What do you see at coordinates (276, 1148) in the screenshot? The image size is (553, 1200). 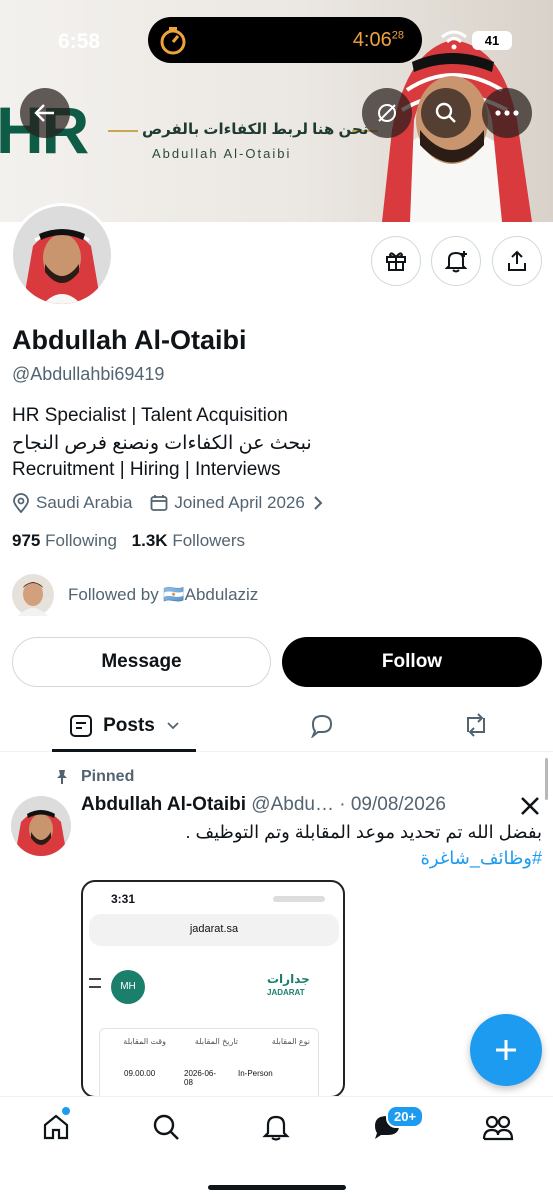 I see `bottom-navigation: 20+` at bounding box center [276, 1148].